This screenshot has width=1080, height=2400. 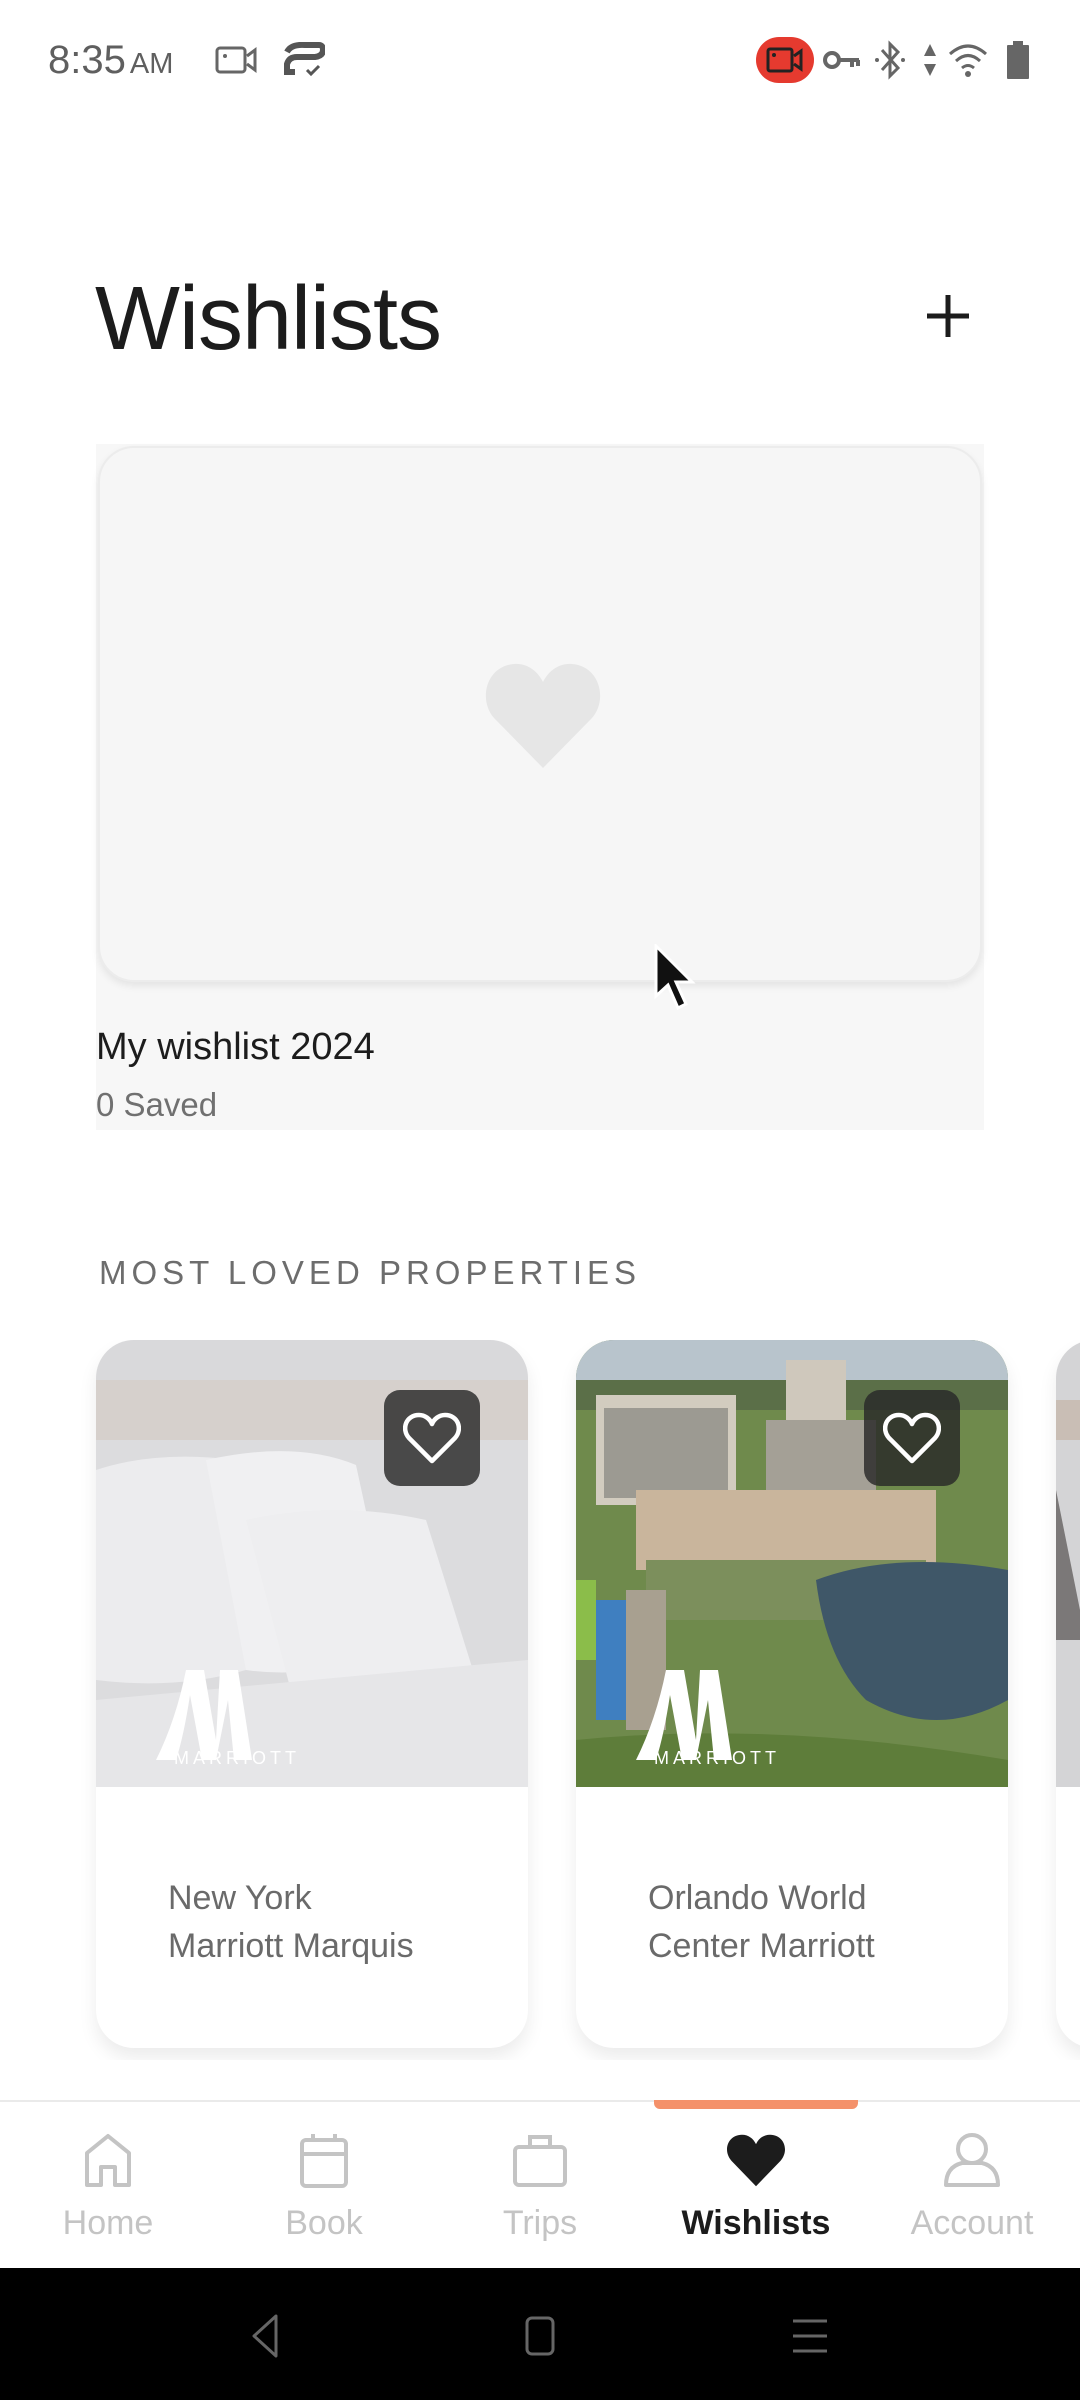 What do you see at coordinates (268, 319) in the screenshot?
I see `page-title: Wishlists` at bounding box center [268, 319].